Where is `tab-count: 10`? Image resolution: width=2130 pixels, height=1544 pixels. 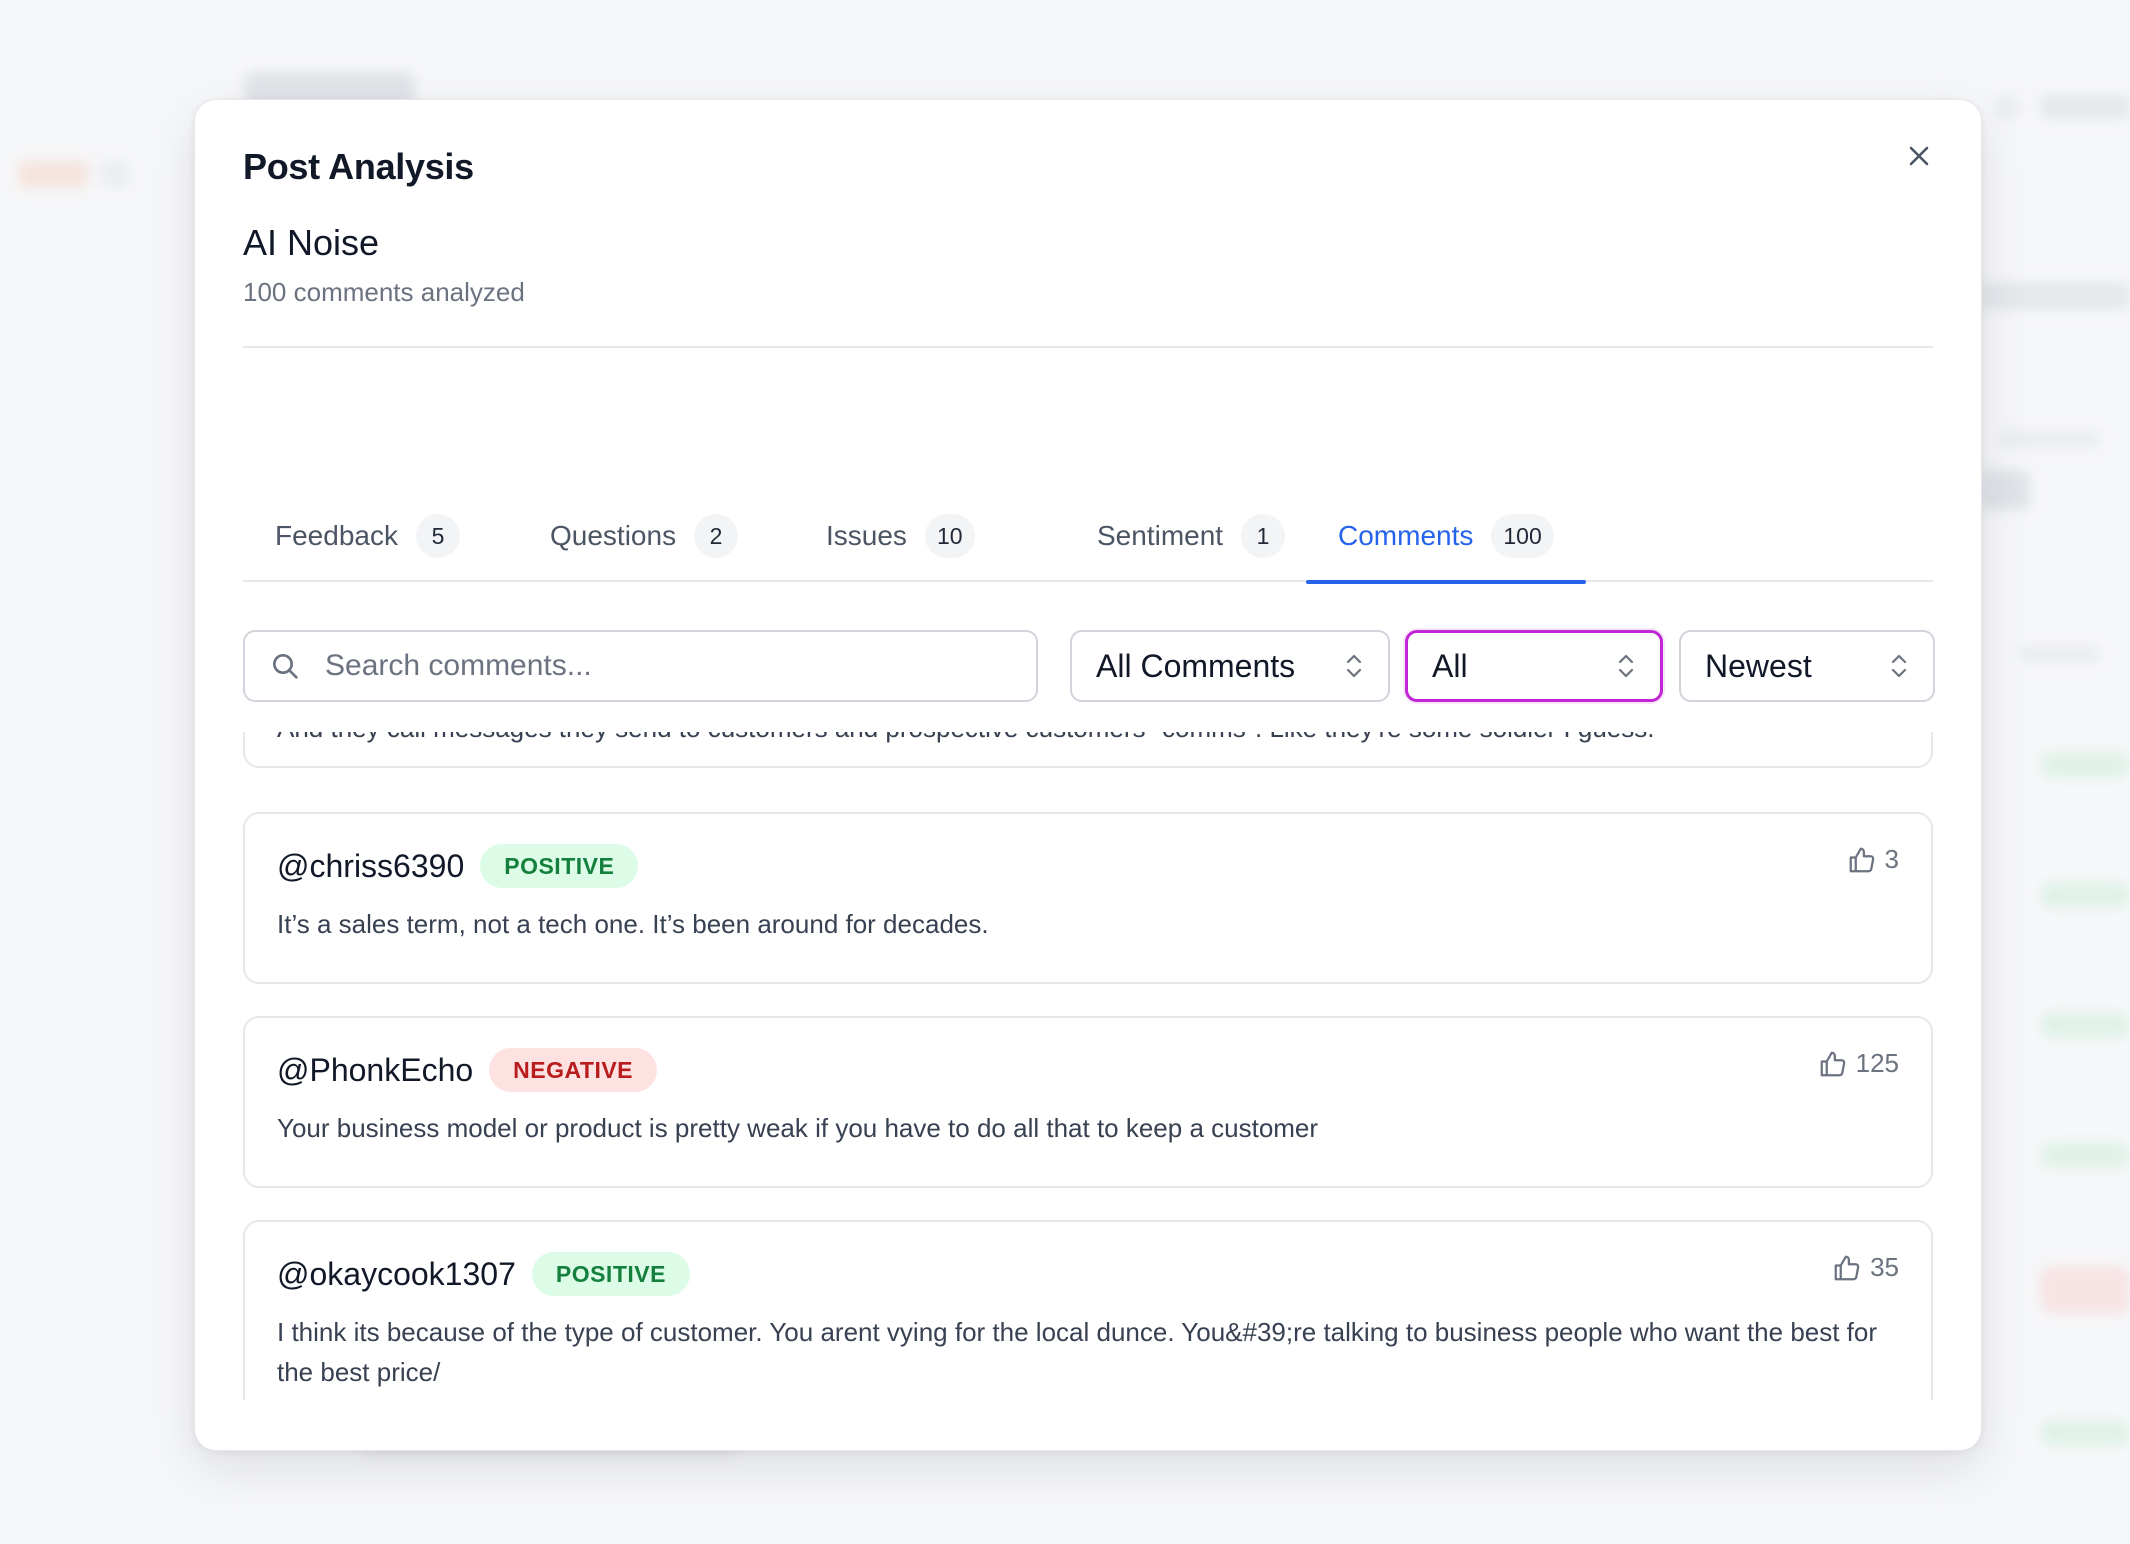 tab-count: 10 is located at coordinates (949, 536).